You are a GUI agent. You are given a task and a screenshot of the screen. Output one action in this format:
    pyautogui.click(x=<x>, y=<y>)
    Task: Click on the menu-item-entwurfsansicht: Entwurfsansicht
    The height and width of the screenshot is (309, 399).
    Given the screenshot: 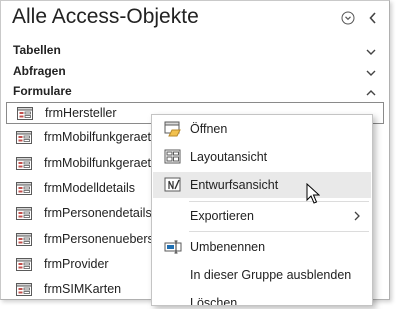 What is the action you would take?
    pyautogui.click(x=262, y=185)
    